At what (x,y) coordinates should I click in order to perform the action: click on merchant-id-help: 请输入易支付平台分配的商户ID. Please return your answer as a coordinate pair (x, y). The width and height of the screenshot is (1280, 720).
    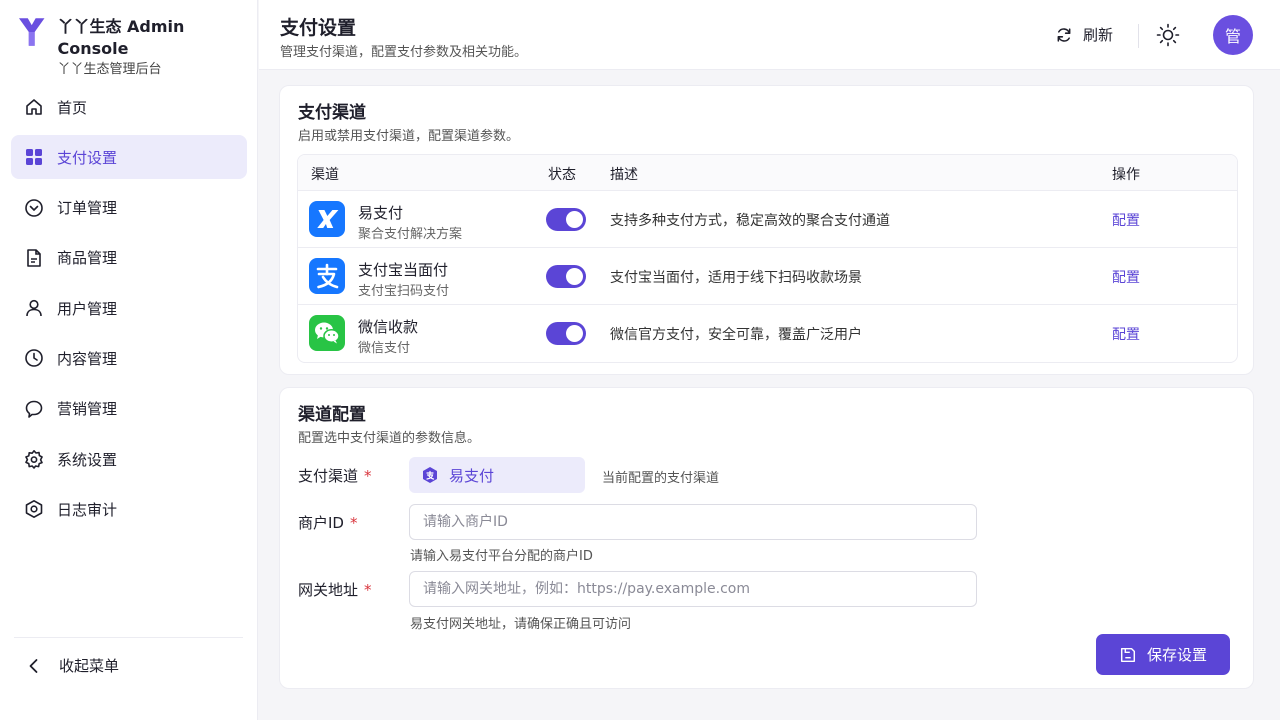
    Looking at the image, I should click on (501, 556).